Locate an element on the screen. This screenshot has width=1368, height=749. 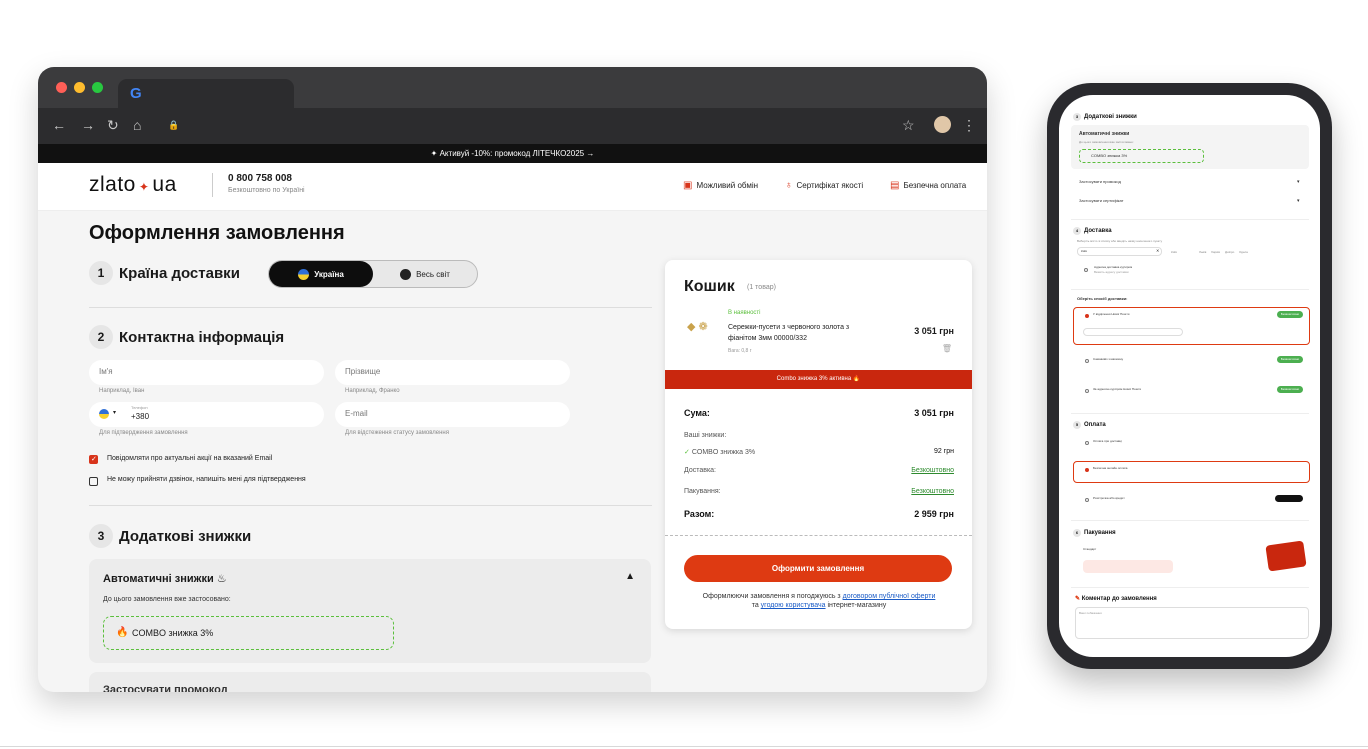
browser-tab: G is located at coordinates (206, 94).